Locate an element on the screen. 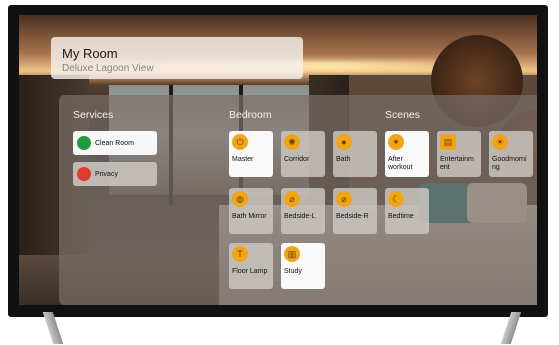 This screenshot has width=559, height=345. tile-label: Goodmorni ng is located at coordinates (509, 163).